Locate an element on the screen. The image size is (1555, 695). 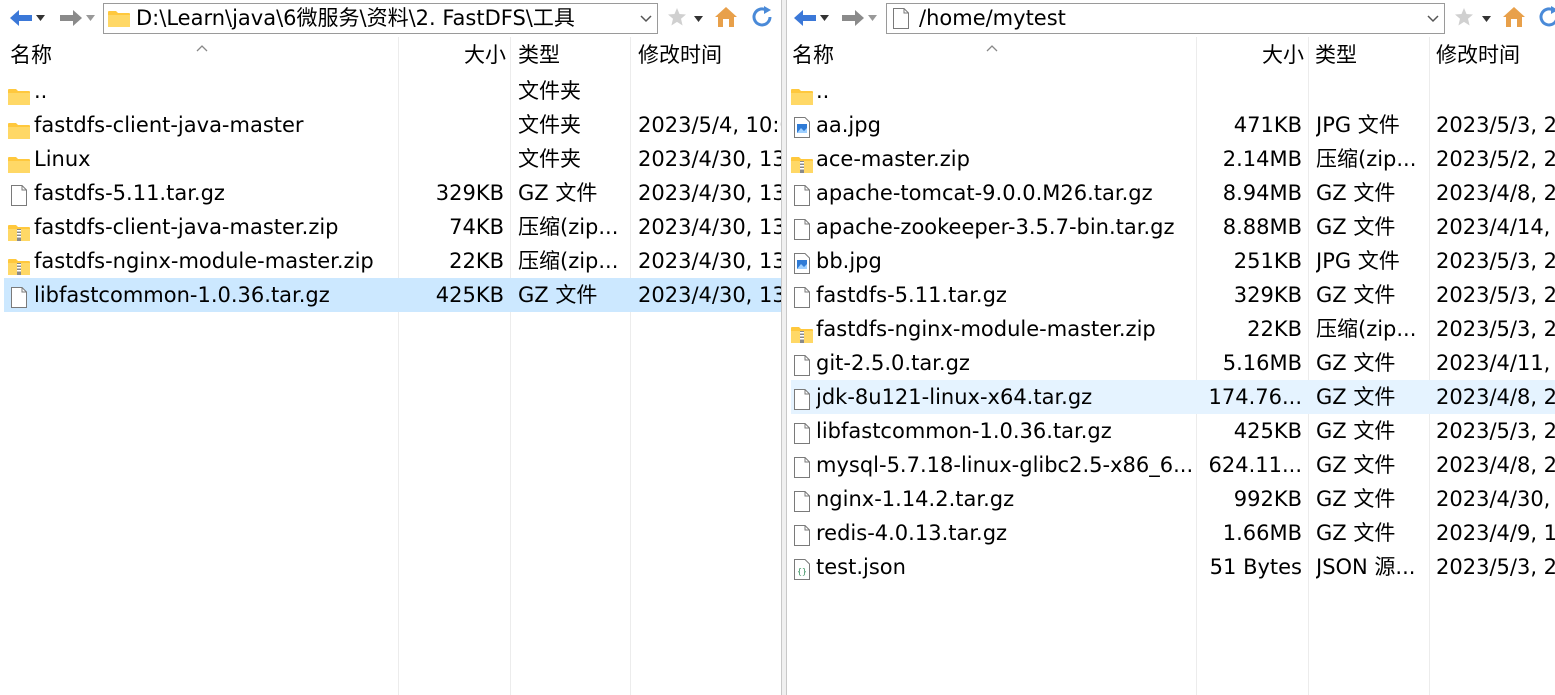
forward-arrow-icon is located at coordinates (71, 18).